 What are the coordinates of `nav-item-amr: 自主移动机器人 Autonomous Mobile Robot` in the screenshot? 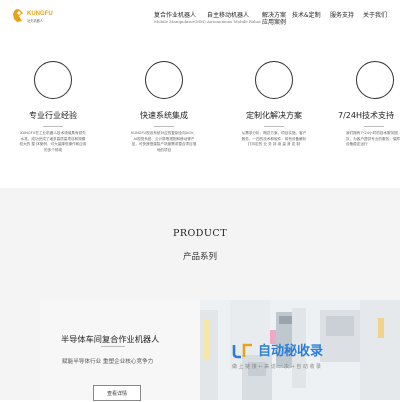 It's located at (234, 18).